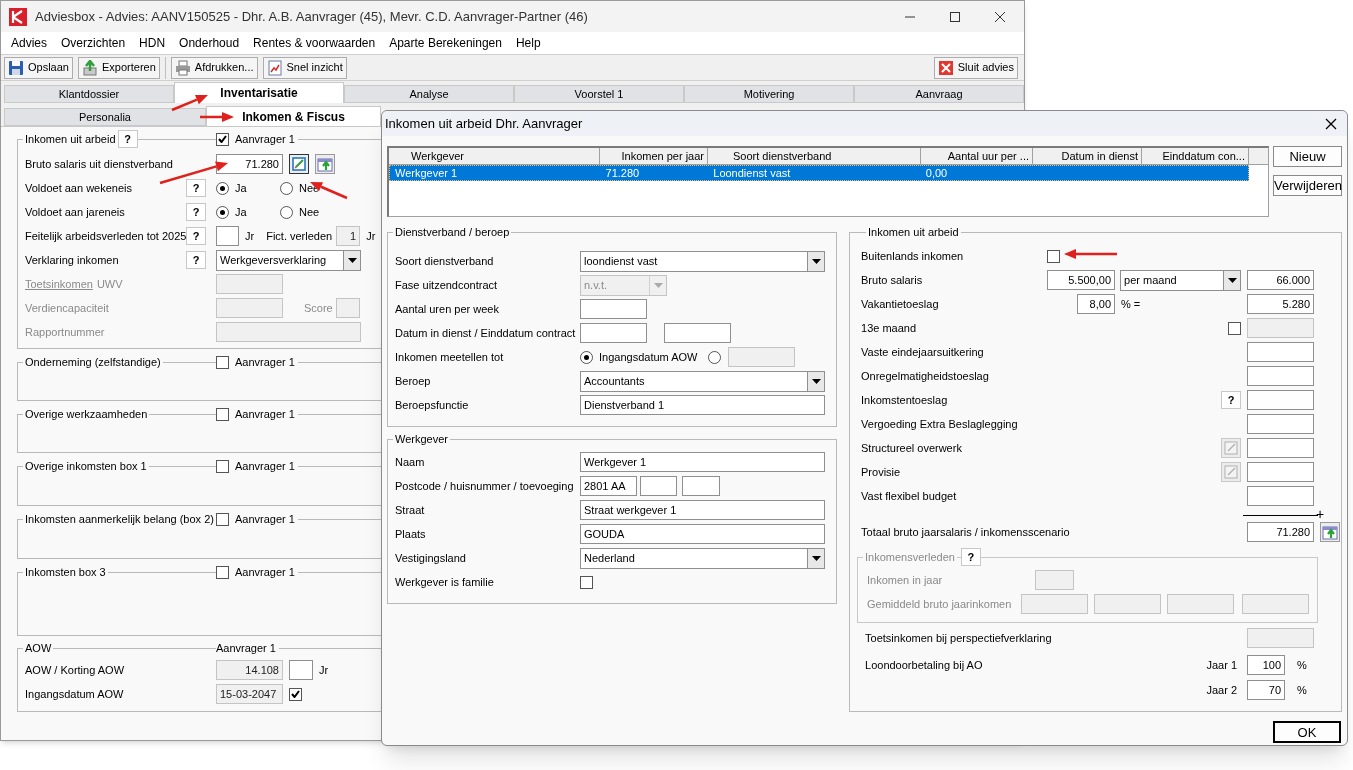 Image resolution: width=1353 pixels, height=770 pixels. I want to click on tab: Voorstel 1, so click(599, 94).